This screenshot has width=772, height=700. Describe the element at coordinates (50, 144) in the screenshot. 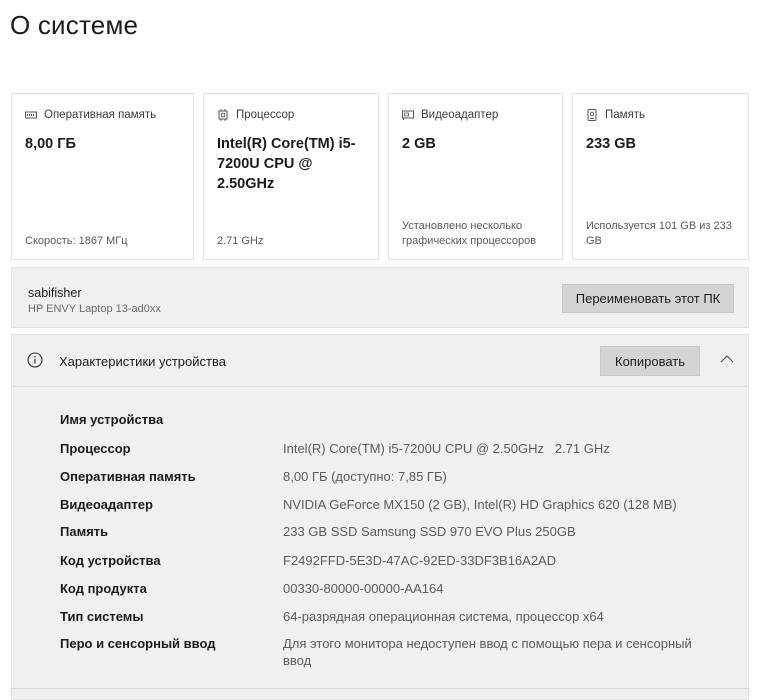

I see `card-value: 8,00 ГБ` at that location.